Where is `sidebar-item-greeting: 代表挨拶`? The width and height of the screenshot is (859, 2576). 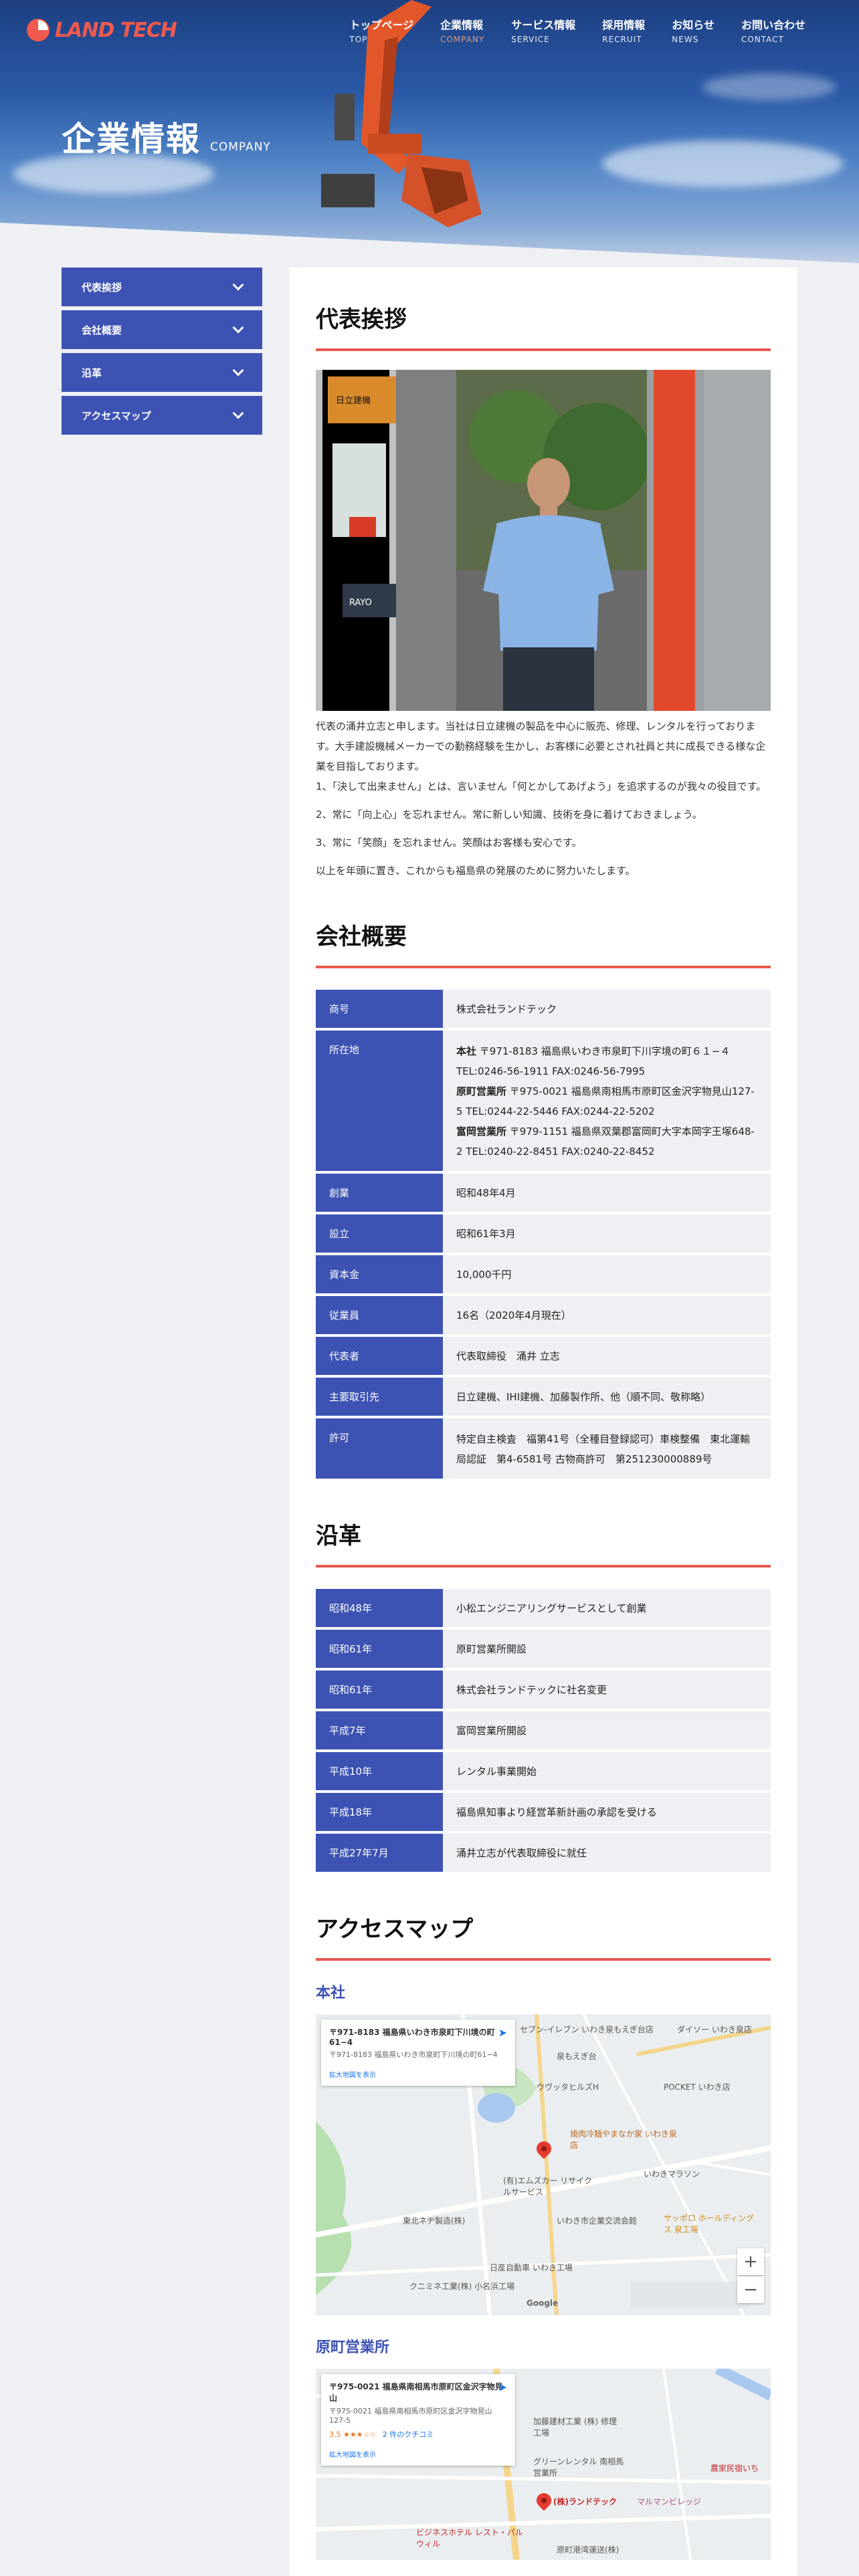
sidebar-item-greeting: 代表挨拶 is located at coordinates (162, 286).